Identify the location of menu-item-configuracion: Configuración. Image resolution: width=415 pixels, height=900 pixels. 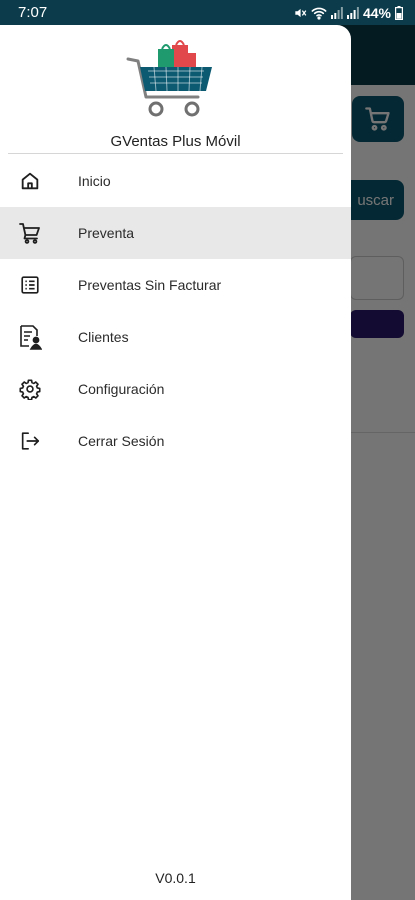
(175, 389).